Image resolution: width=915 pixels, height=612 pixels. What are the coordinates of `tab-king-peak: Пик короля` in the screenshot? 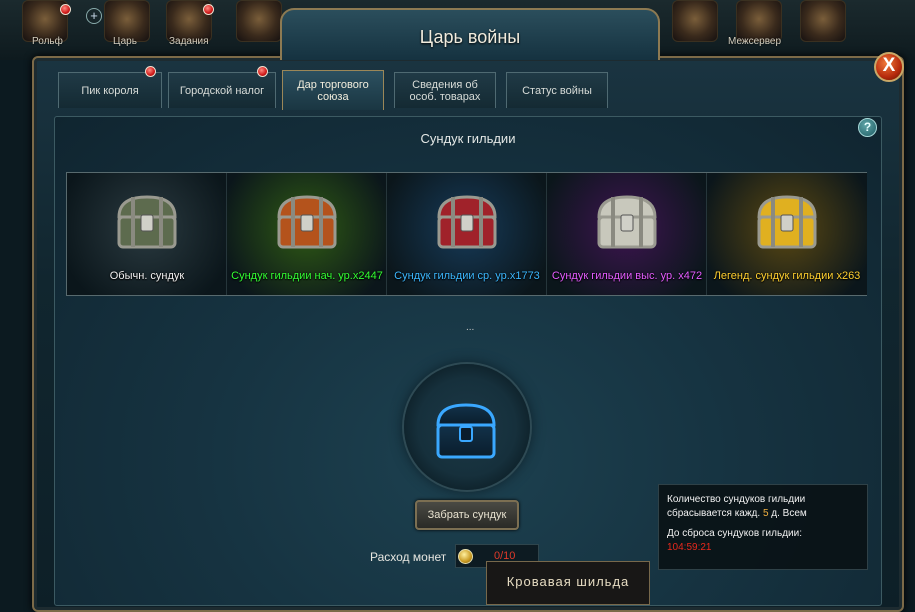 It's located at (110, 90).